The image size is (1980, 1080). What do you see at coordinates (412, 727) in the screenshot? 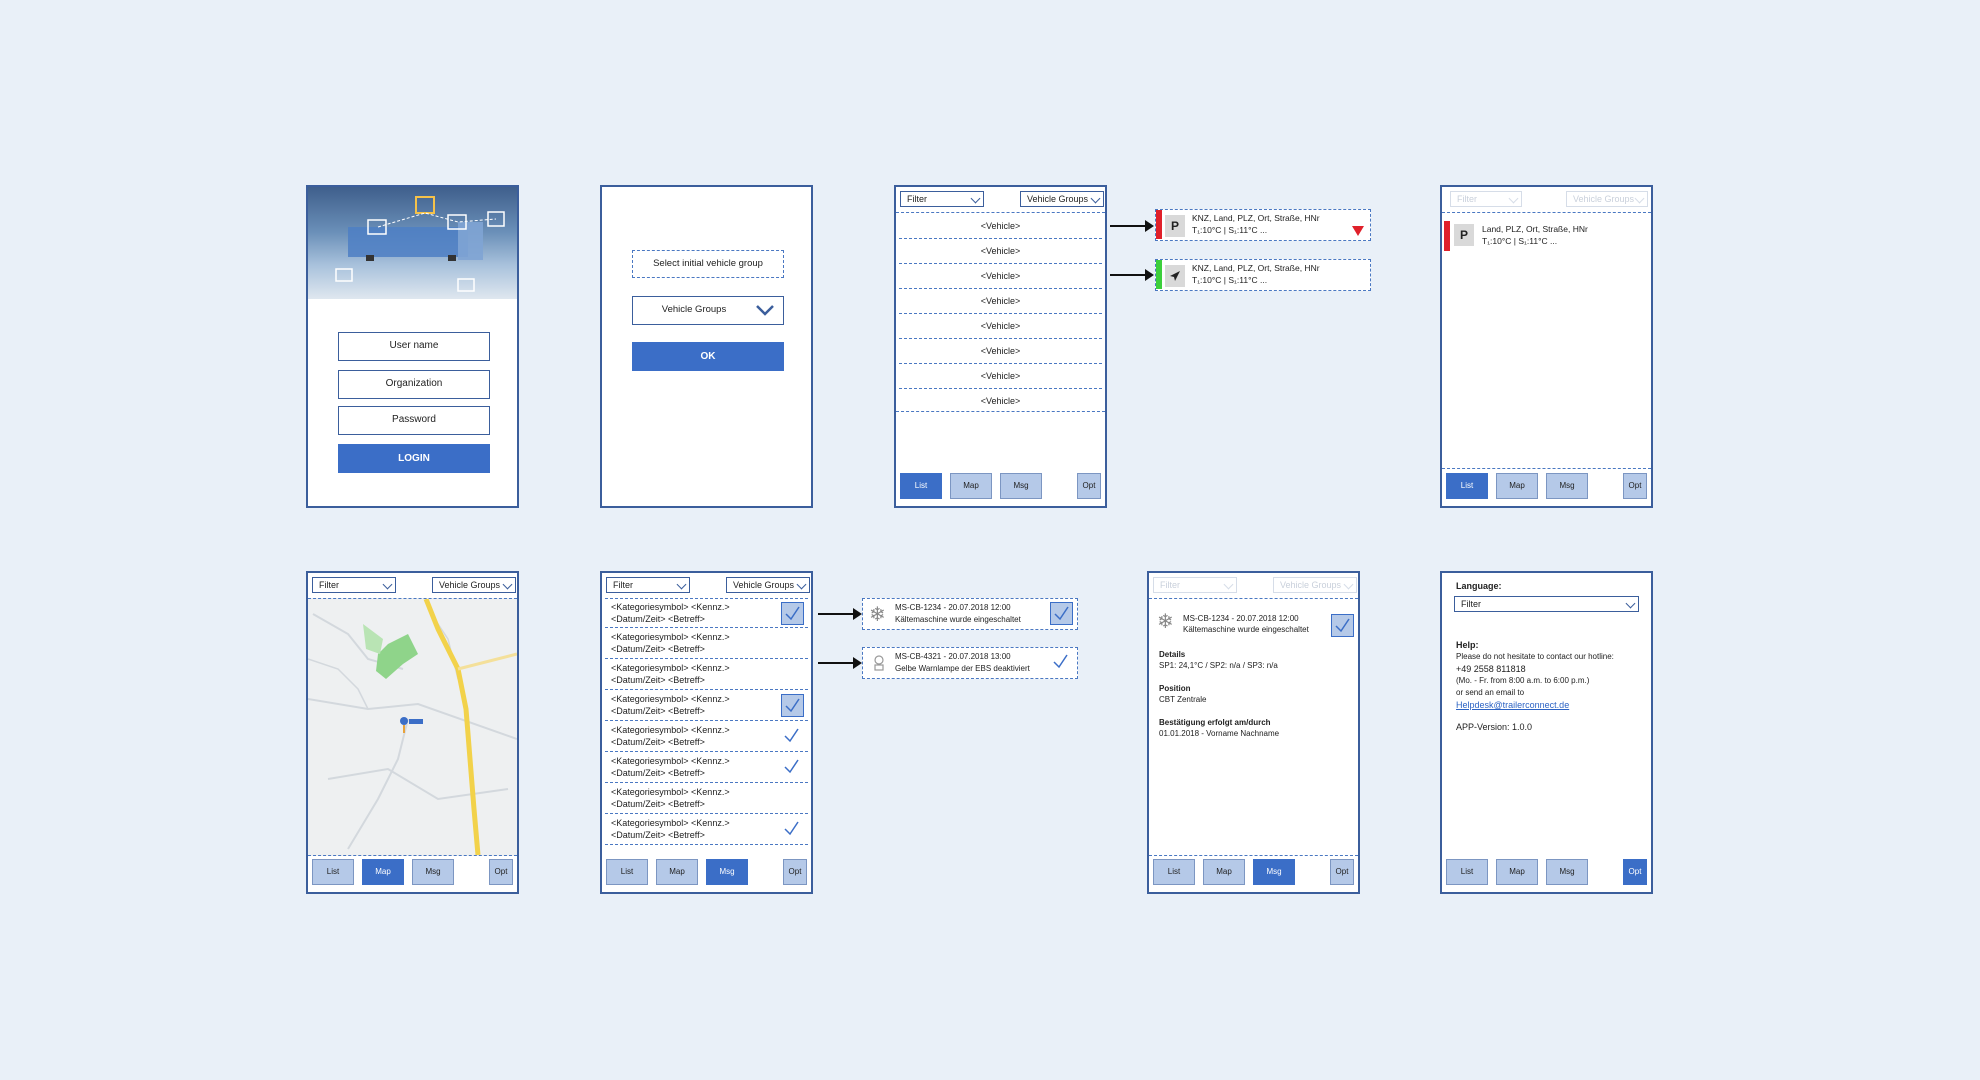
I see `map-view` at bounding box center [412, 727].